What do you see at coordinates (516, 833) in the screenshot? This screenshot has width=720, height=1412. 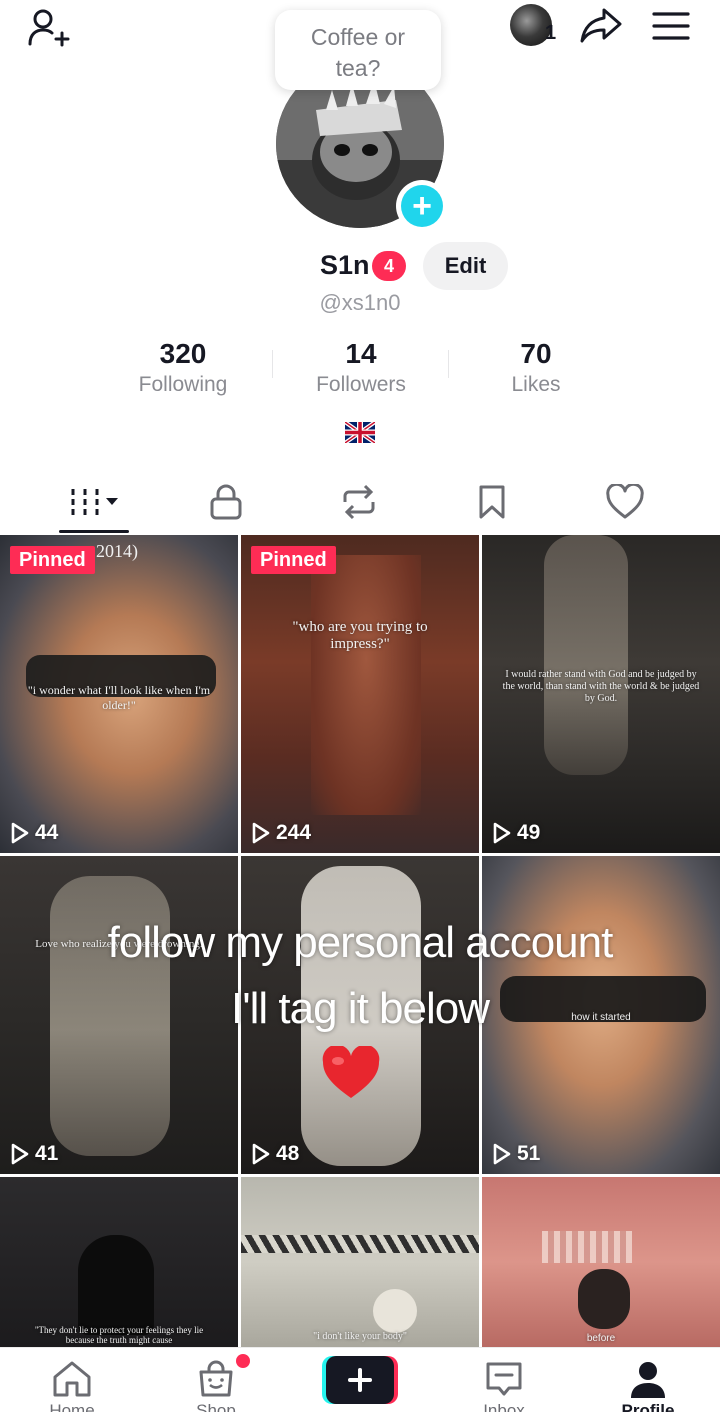 I see `view-count: 49` at bounding box center [516, 833].